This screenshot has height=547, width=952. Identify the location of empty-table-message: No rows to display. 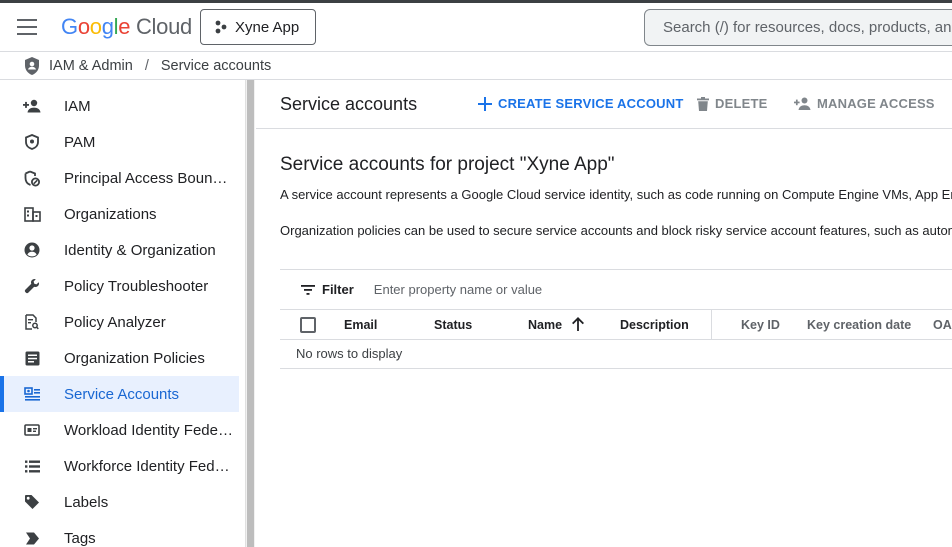
(616, 354).